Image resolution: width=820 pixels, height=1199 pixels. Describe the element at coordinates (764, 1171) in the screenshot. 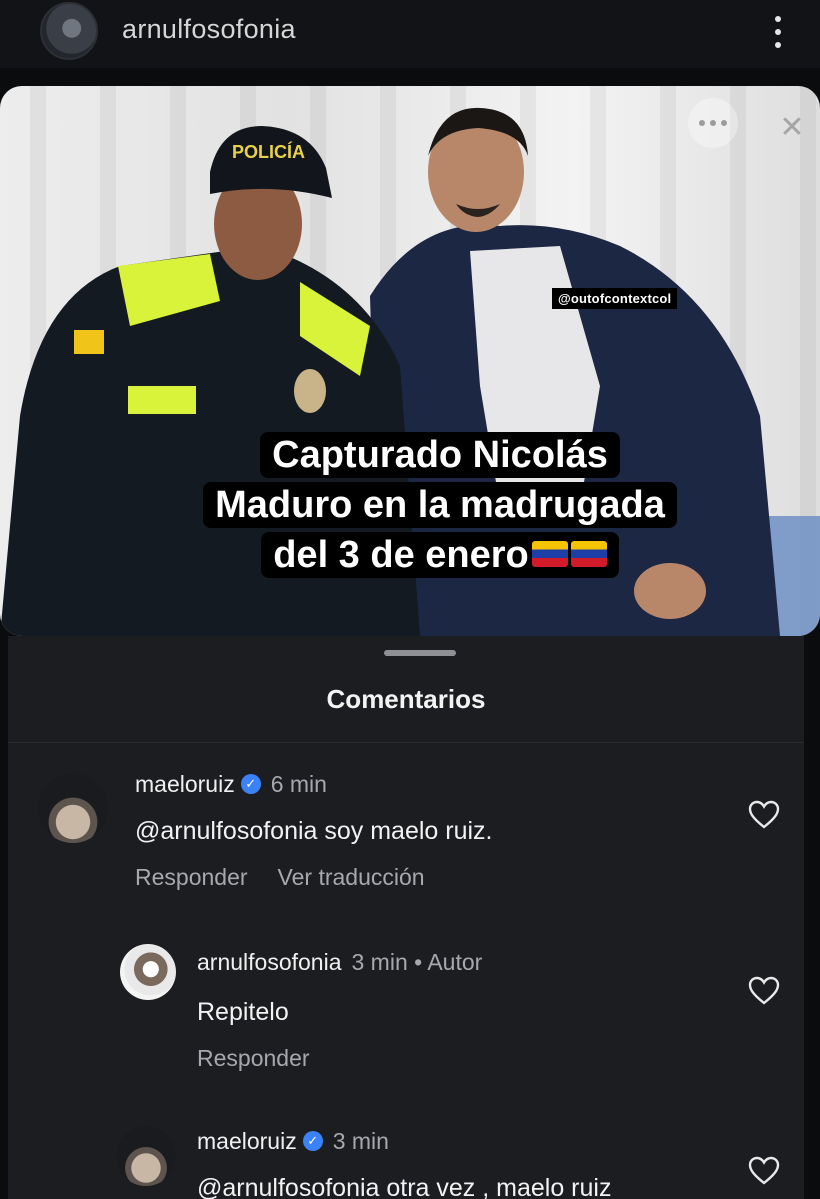

I see `heart-icon` at that location.